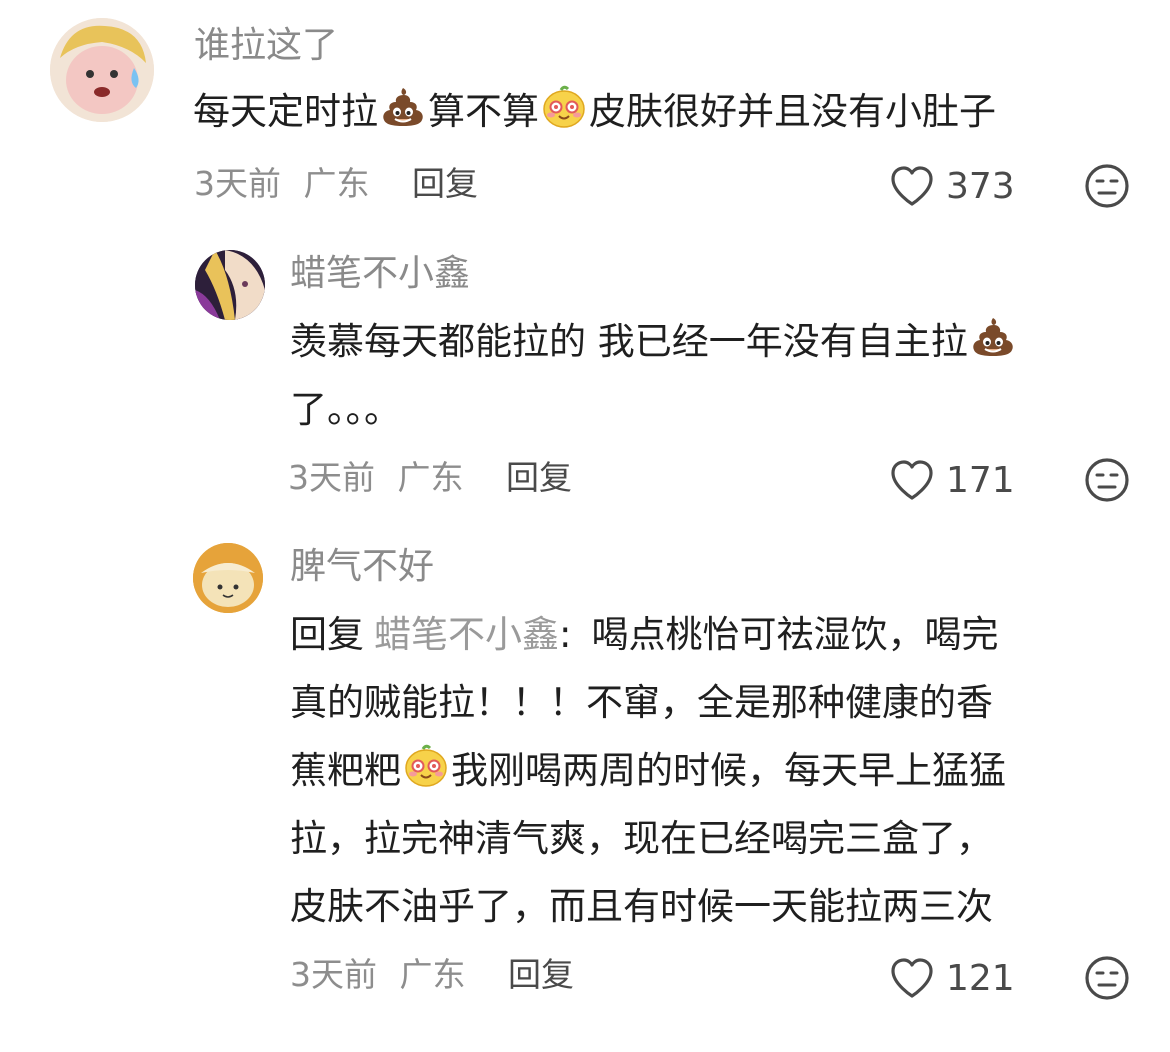 The height and width of the screenshot is (1052, 1170). Describe the element at coordinates (980, 480) in the screenshot. I see `like-count: 171` at that location.